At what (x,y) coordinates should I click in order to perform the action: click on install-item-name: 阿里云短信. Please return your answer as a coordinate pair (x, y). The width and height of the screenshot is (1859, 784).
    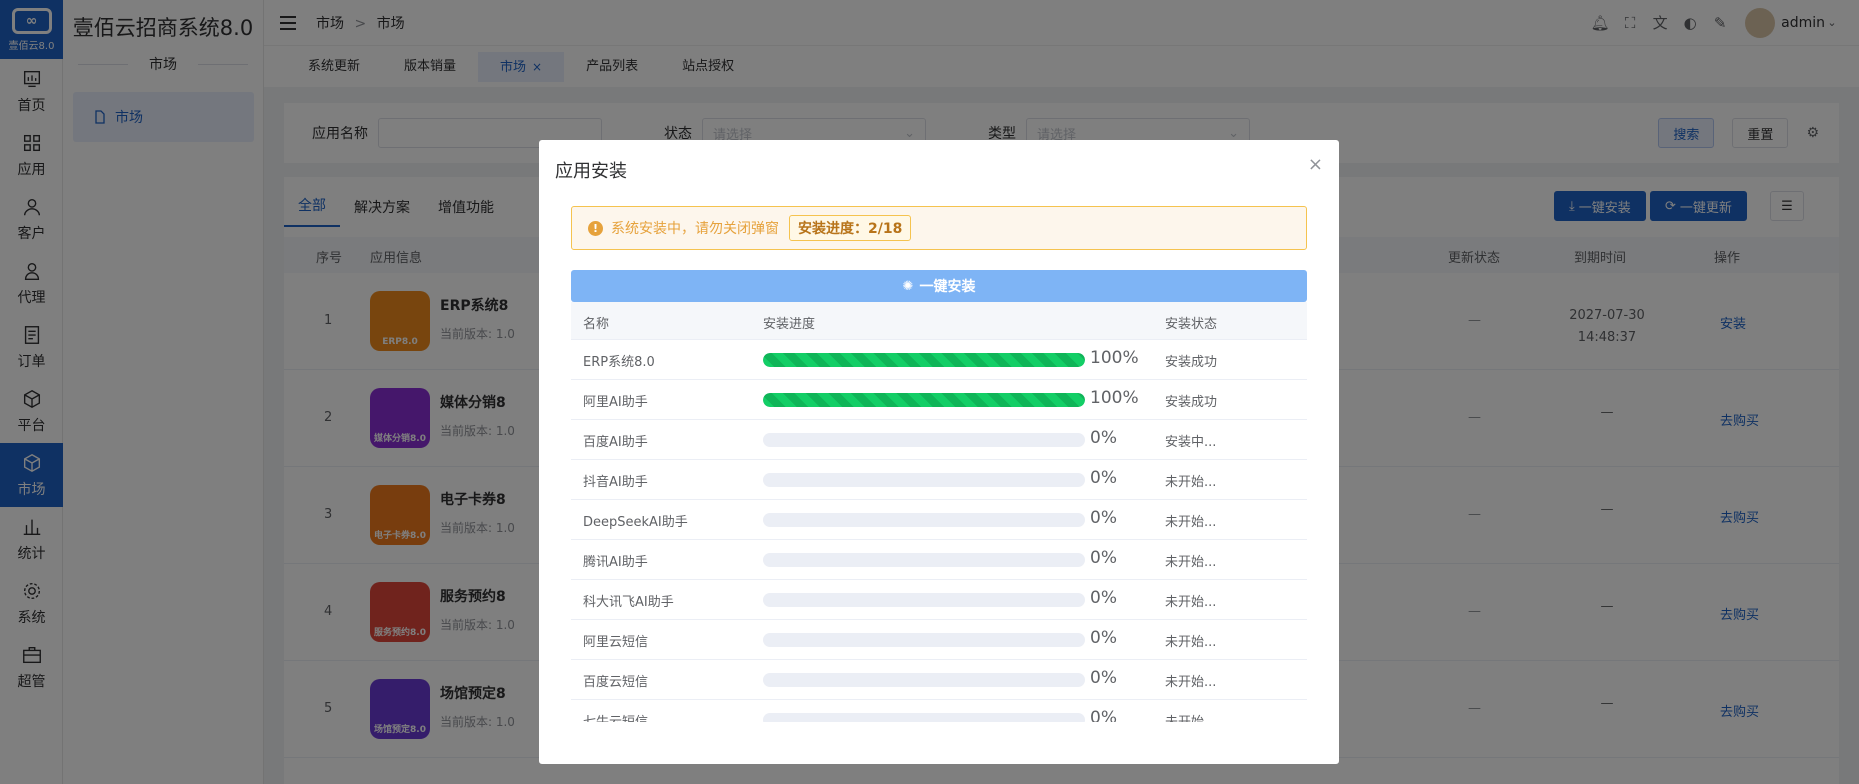
    Looking at the image, I should click on (616, 642).